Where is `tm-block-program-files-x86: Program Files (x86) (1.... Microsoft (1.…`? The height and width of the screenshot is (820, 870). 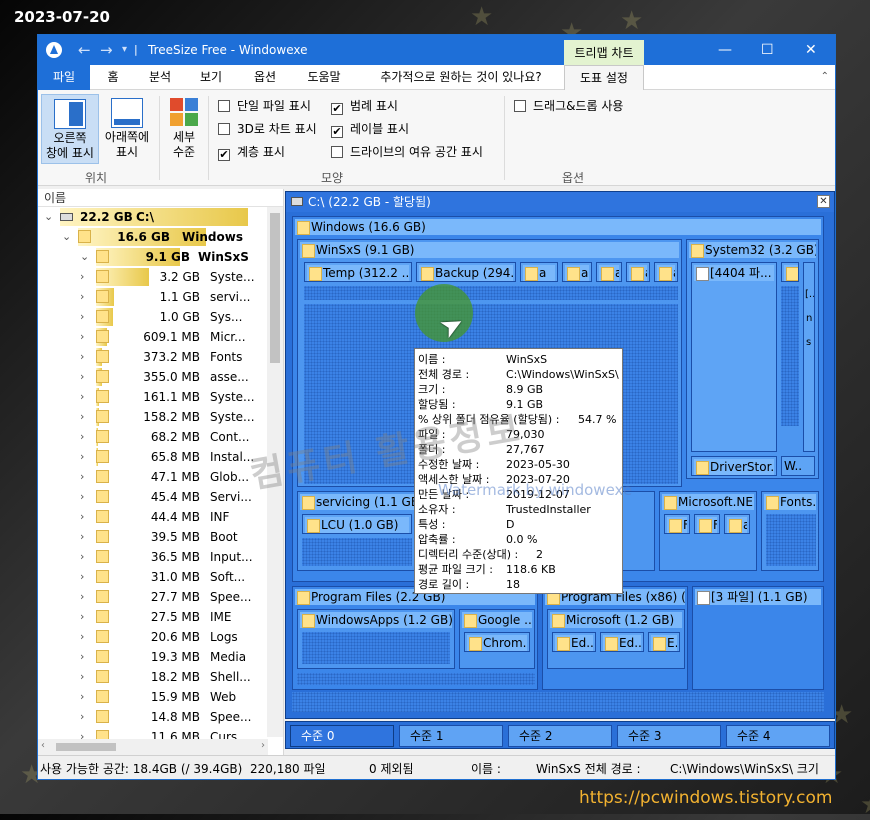
tm-block-program-files-x86: Program Files (x86) (1.... Microsoft (1.… is located at coordinates (615, 638).